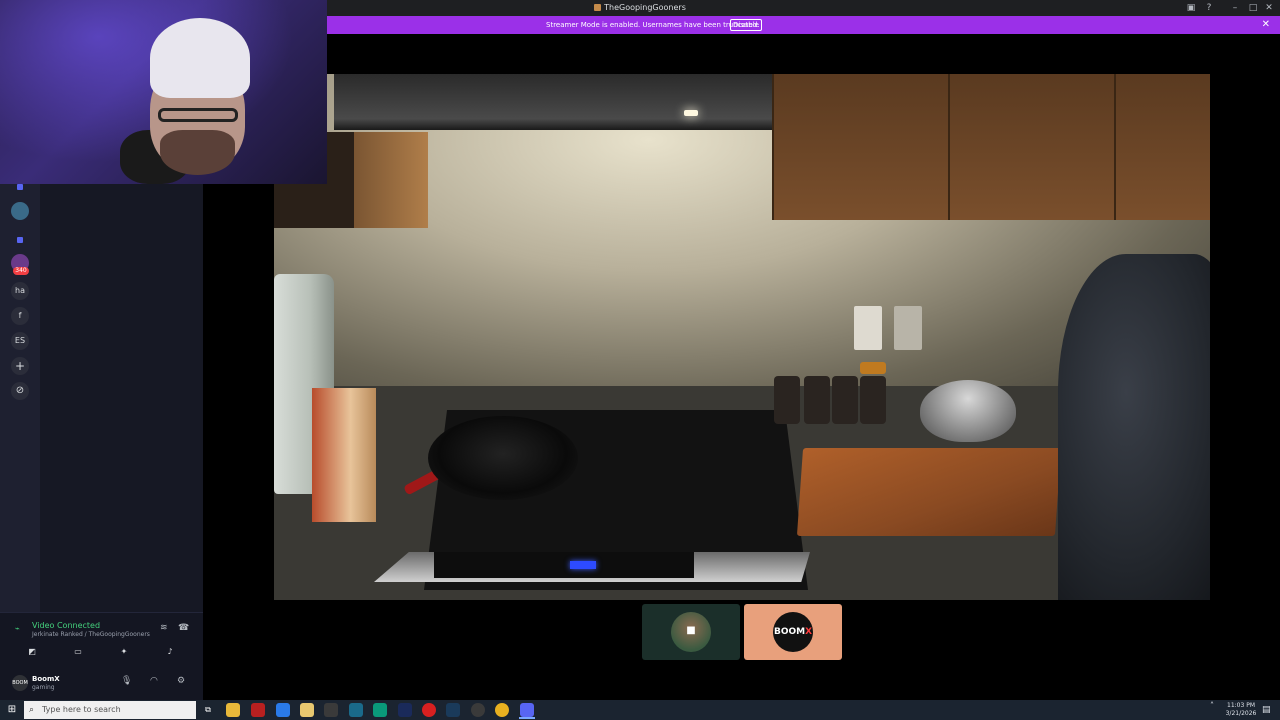  Describe the element at coordinates (154, 681) in the screenshot. I see `headphones-icon: ◠` at that location.